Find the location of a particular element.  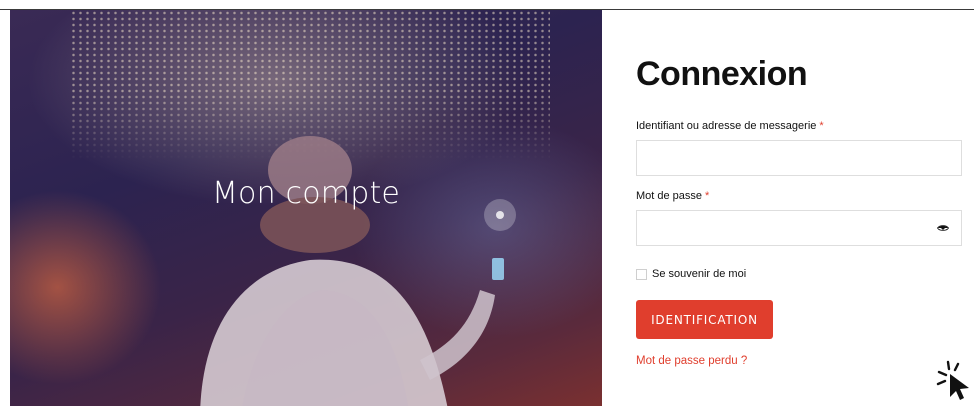

password-label-text: Mot de passe is located at coordinates (669, 196).